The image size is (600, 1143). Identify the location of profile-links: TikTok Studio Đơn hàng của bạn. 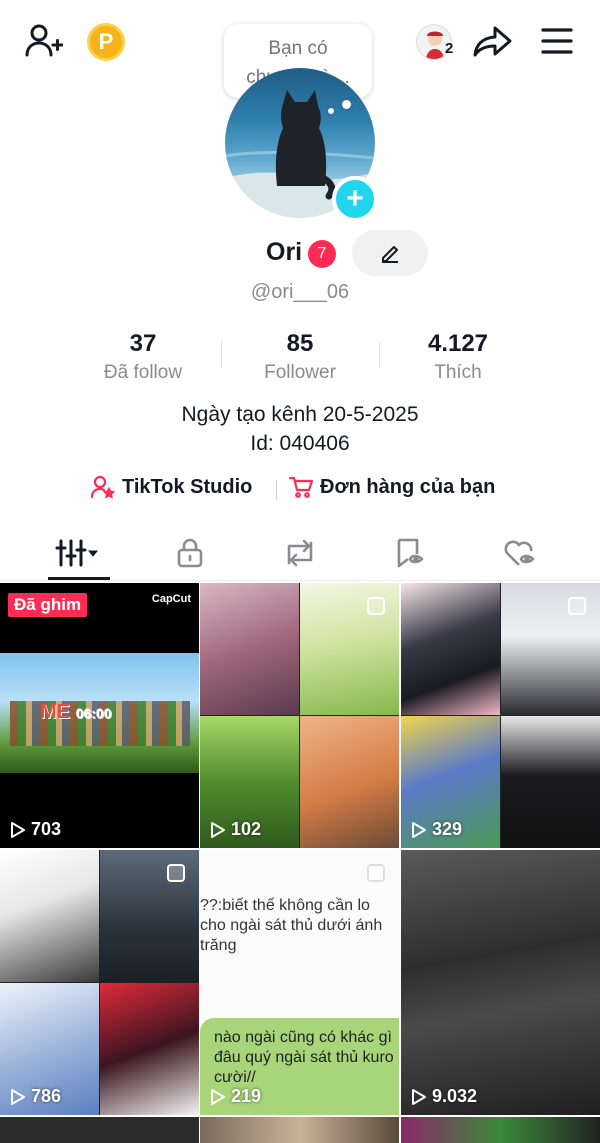
(300, 490).